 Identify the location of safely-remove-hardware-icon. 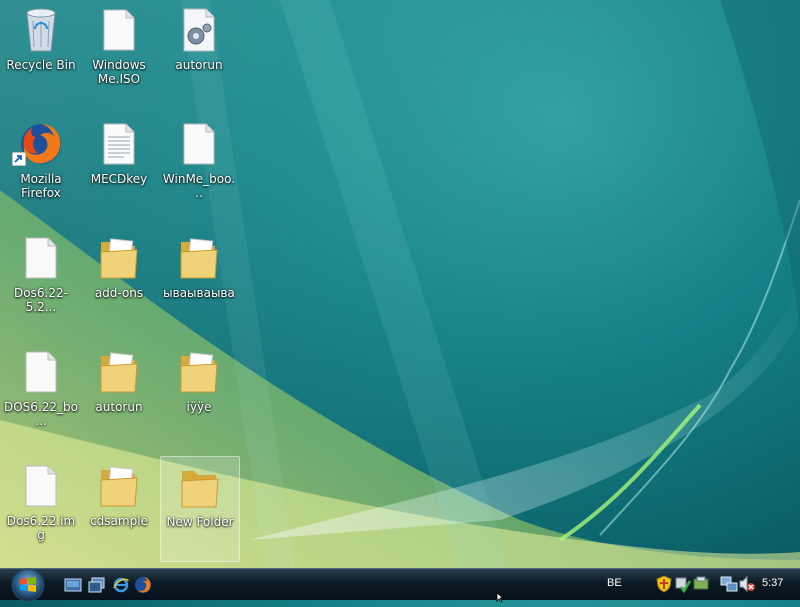
(701, 583).